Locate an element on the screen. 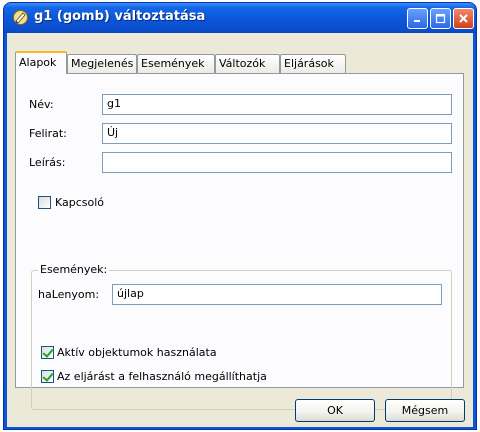 The width and height of the screenshot is (480, 432). felirat-label: Felirat: is located at coordinates (48, 133).